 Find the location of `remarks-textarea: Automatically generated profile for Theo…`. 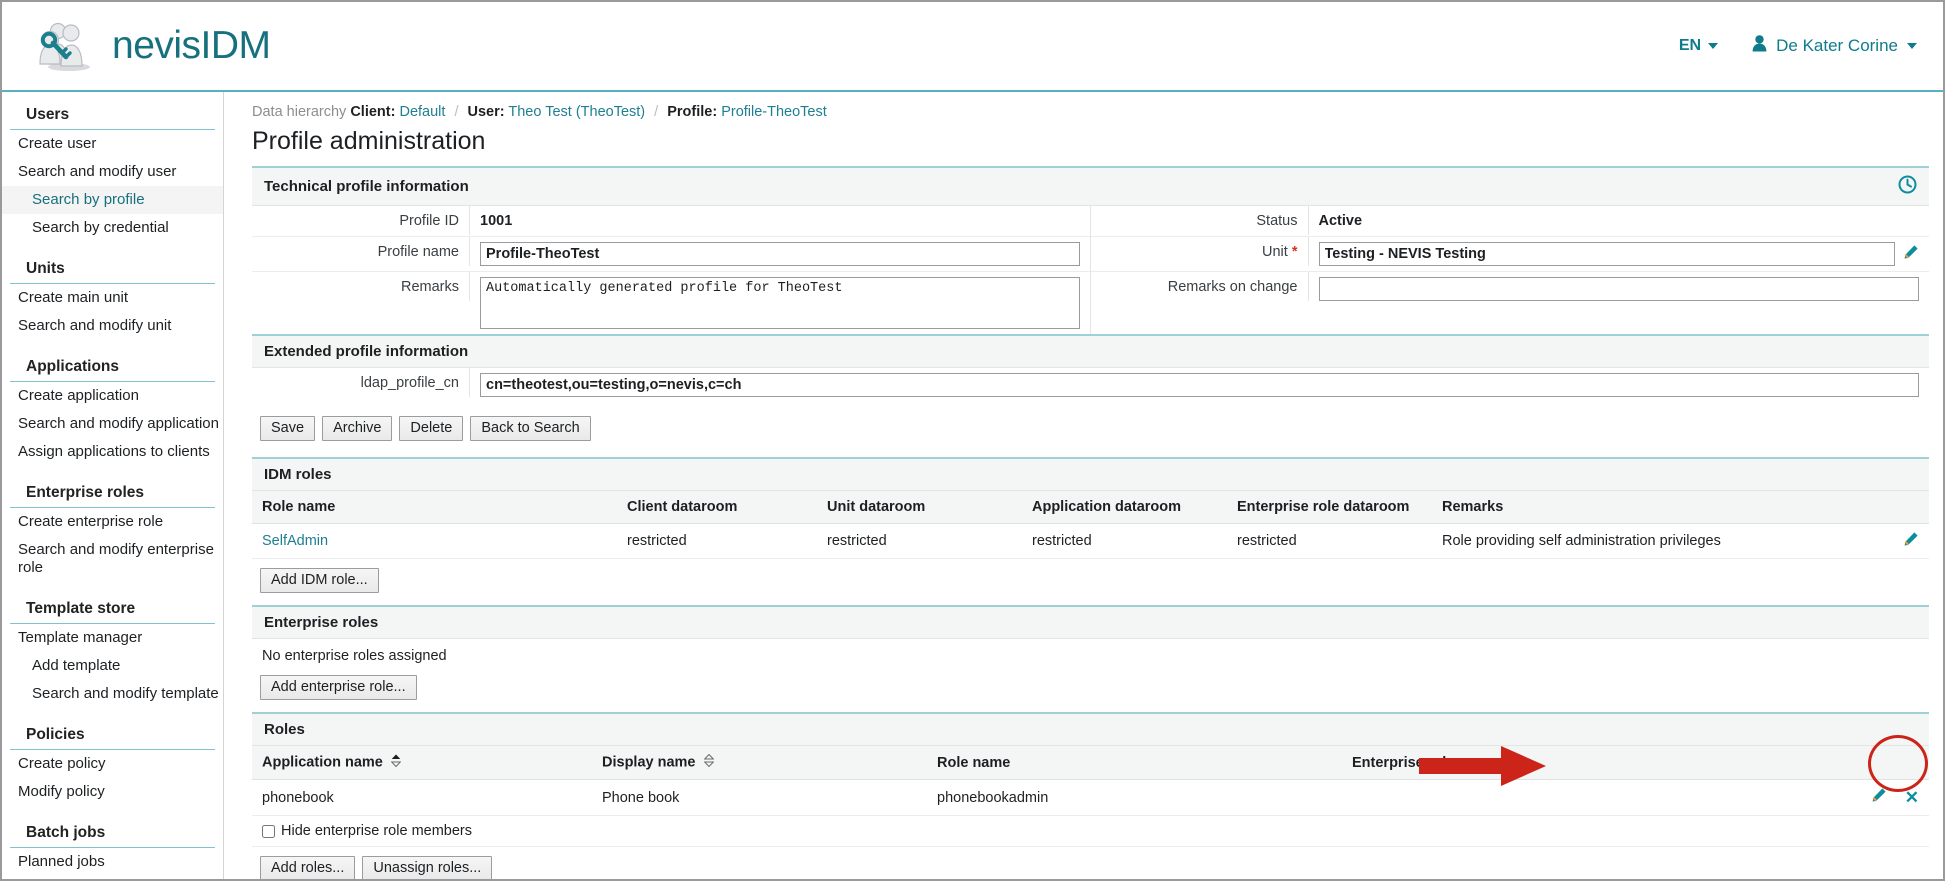

remarks-textarea: Automatically generated profile for Theo… is located at coordinates (780, 303).